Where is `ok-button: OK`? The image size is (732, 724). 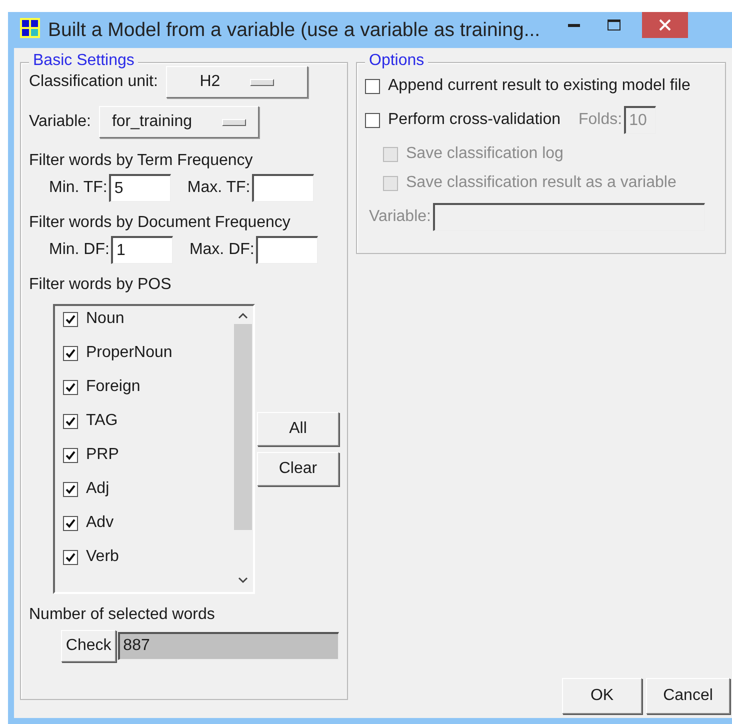
ok-button: OK is located at coordinates (602, 696).